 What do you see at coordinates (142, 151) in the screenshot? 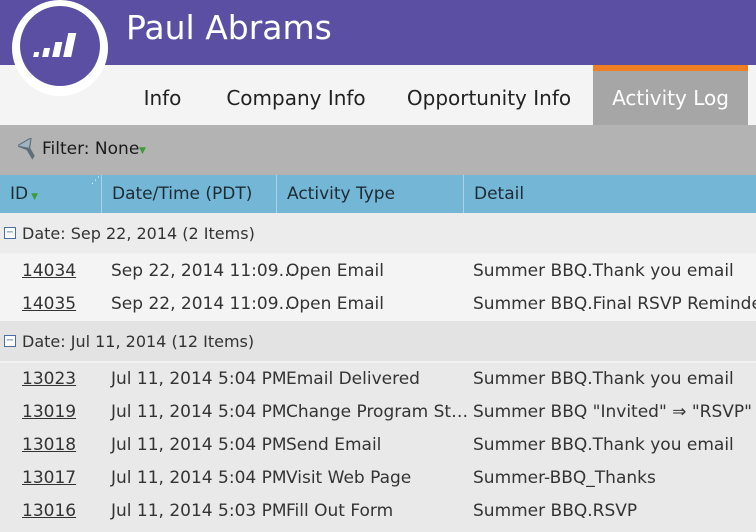
I see `filter-dropdown-icon: ▼` at bounding box center [142, 151].